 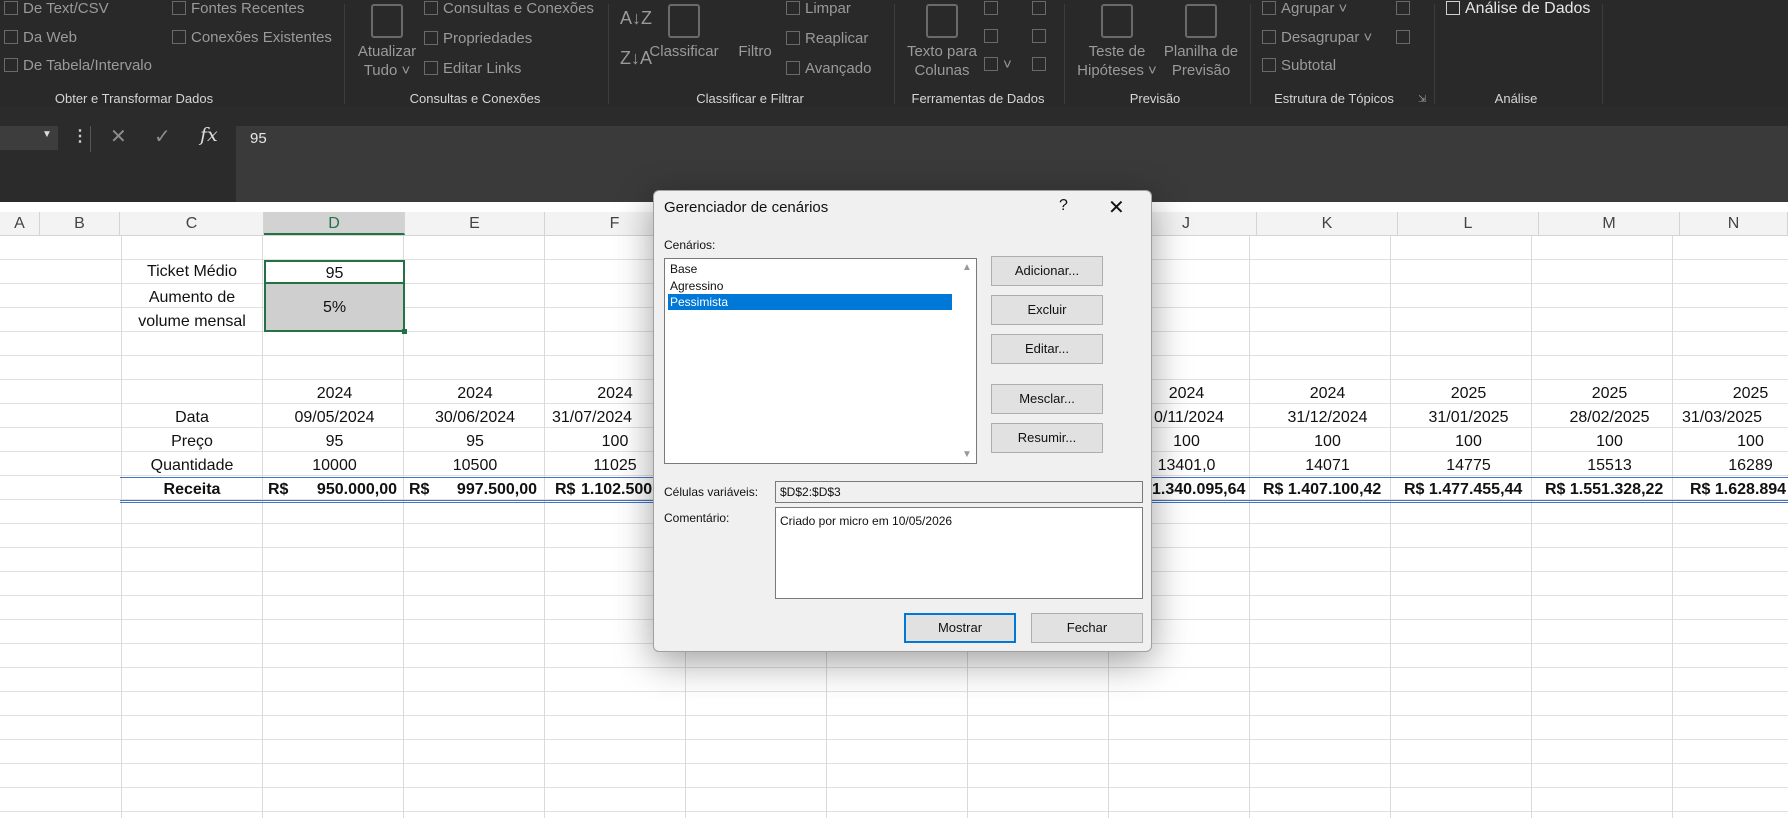 I want to click on revenue-cell: R$ 1.407.100,42, so click(x=1330, y=490).